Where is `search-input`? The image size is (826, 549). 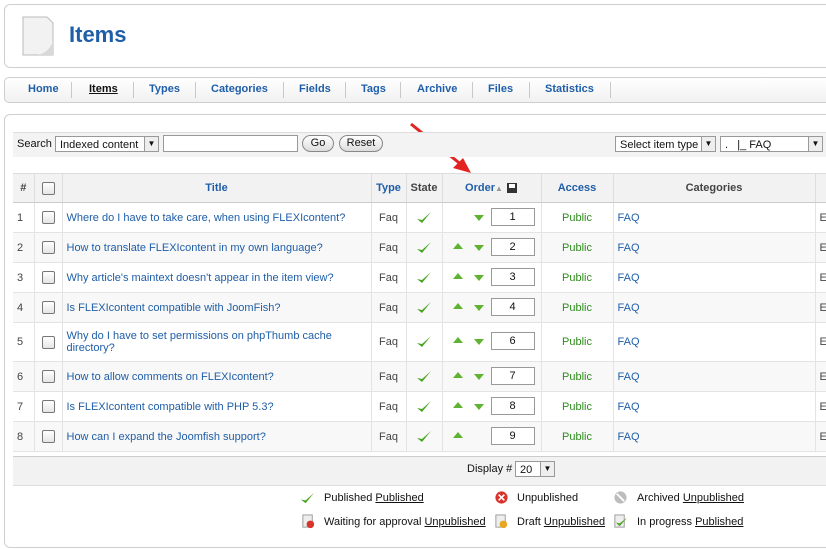 search-input is located at coordinates (230, 143).